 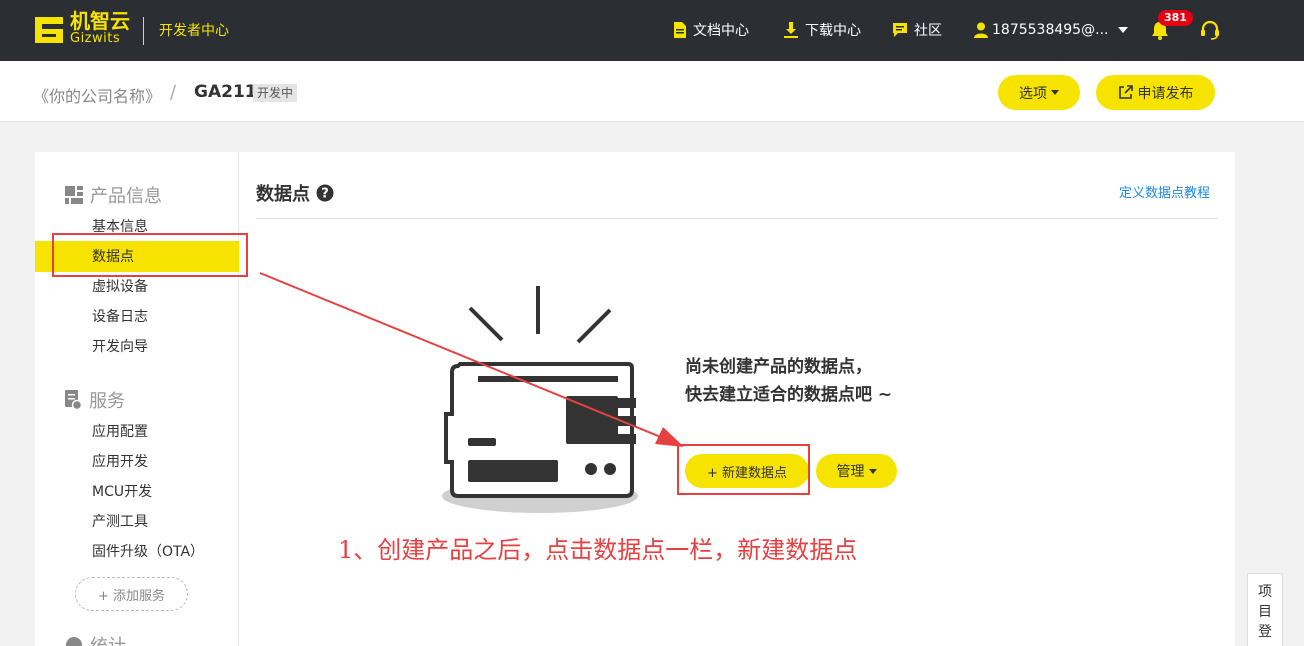 I want to click on dashboard-icon, so click(x=74, y=195).